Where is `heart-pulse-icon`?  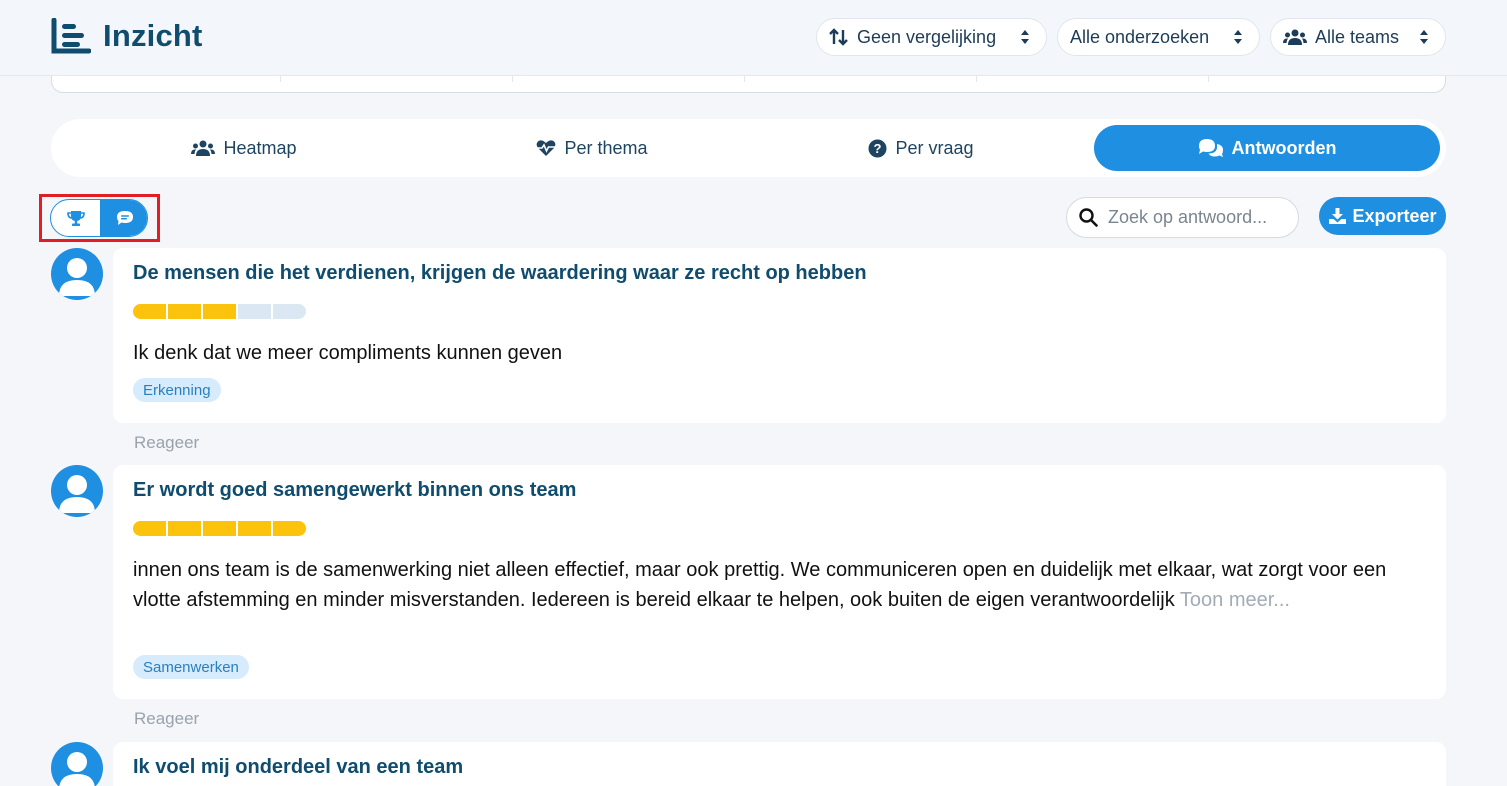
heart-pulse-icon is located at coordinates (546, 148).